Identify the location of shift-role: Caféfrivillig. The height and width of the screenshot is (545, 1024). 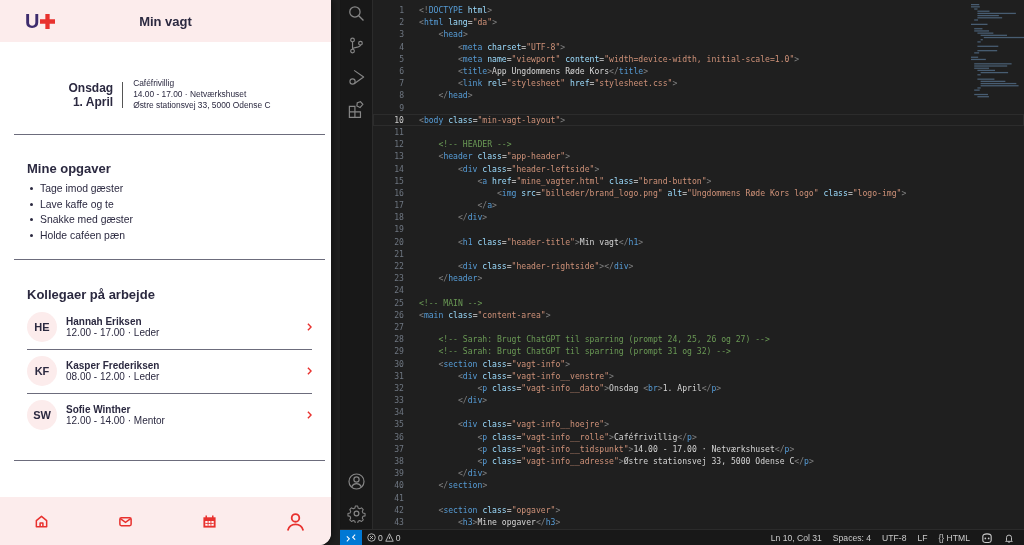
(154, 83).